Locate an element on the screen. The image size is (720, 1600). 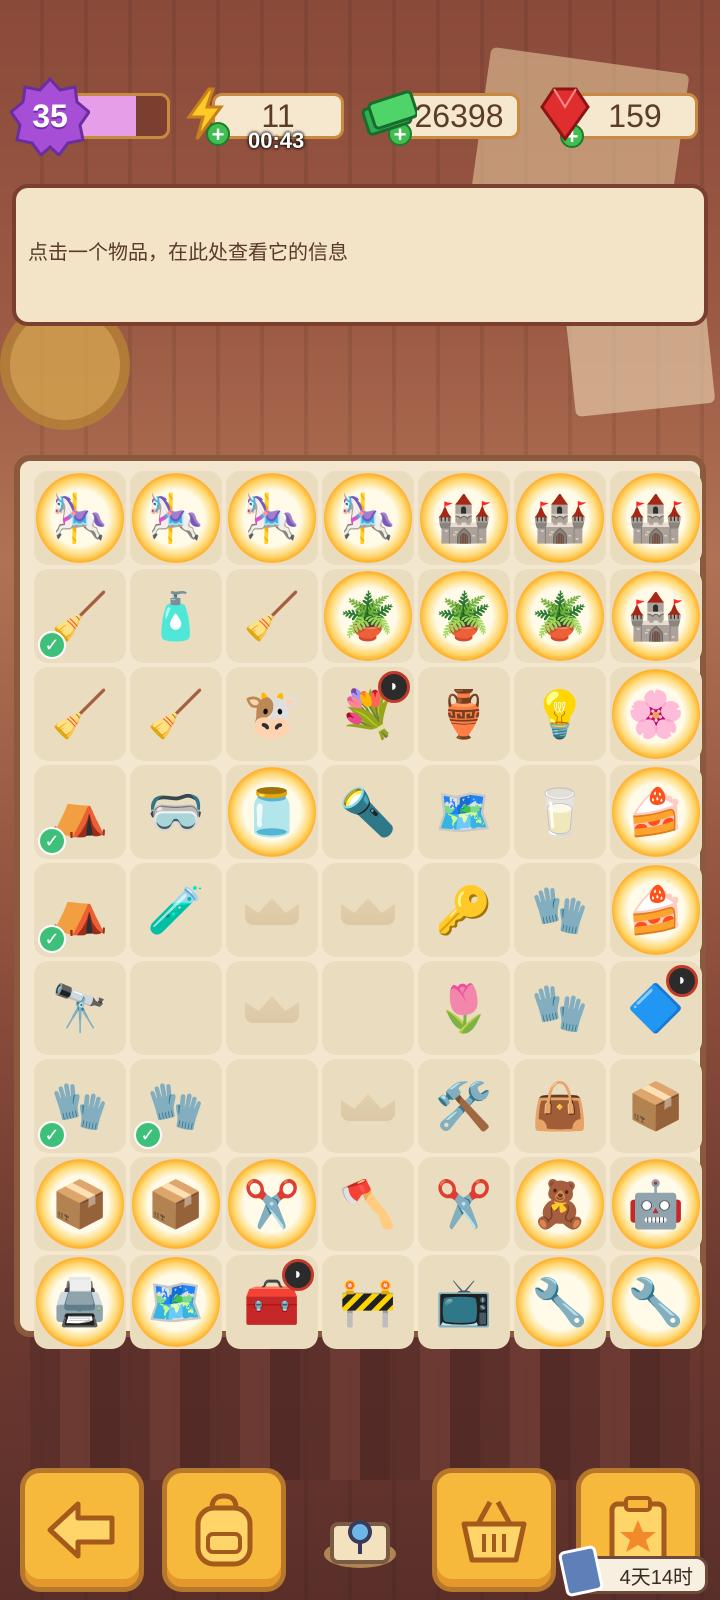
board-cell-printer: 🖨️ is located at coordinates (80, 1302).